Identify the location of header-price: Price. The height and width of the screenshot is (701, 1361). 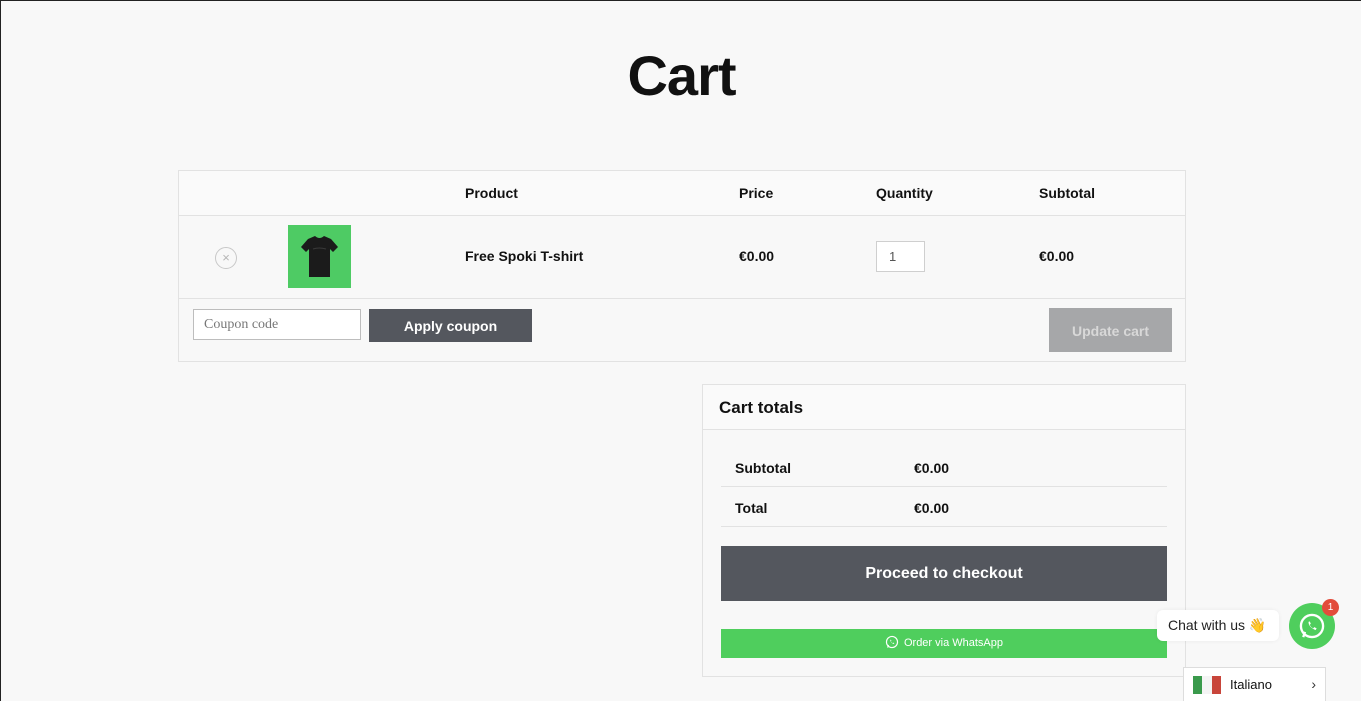
(756, 193).